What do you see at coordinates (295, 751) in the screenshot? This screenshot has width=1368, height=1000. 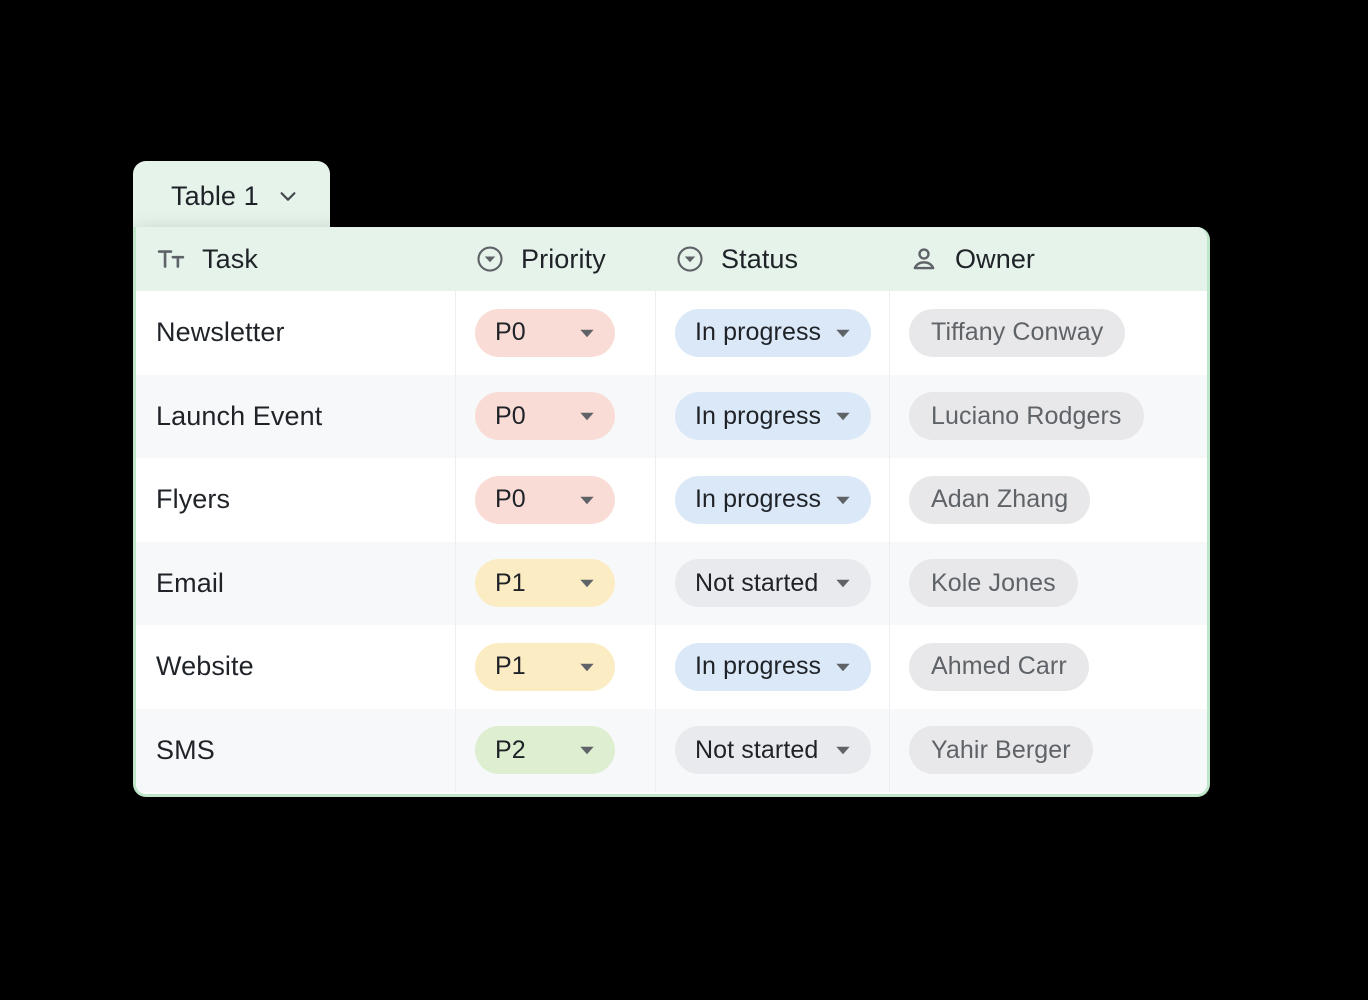 I see `cell-task: SMS` at bounding box center [295, 751].